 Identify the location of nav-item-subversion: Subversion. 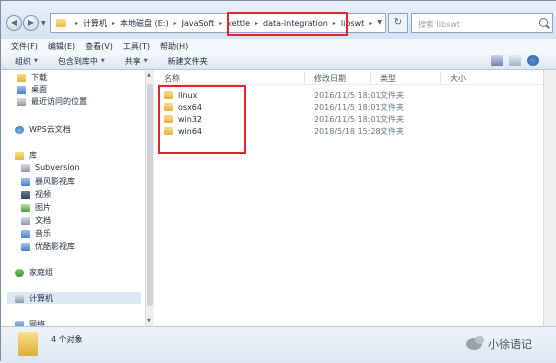
(50, 167).